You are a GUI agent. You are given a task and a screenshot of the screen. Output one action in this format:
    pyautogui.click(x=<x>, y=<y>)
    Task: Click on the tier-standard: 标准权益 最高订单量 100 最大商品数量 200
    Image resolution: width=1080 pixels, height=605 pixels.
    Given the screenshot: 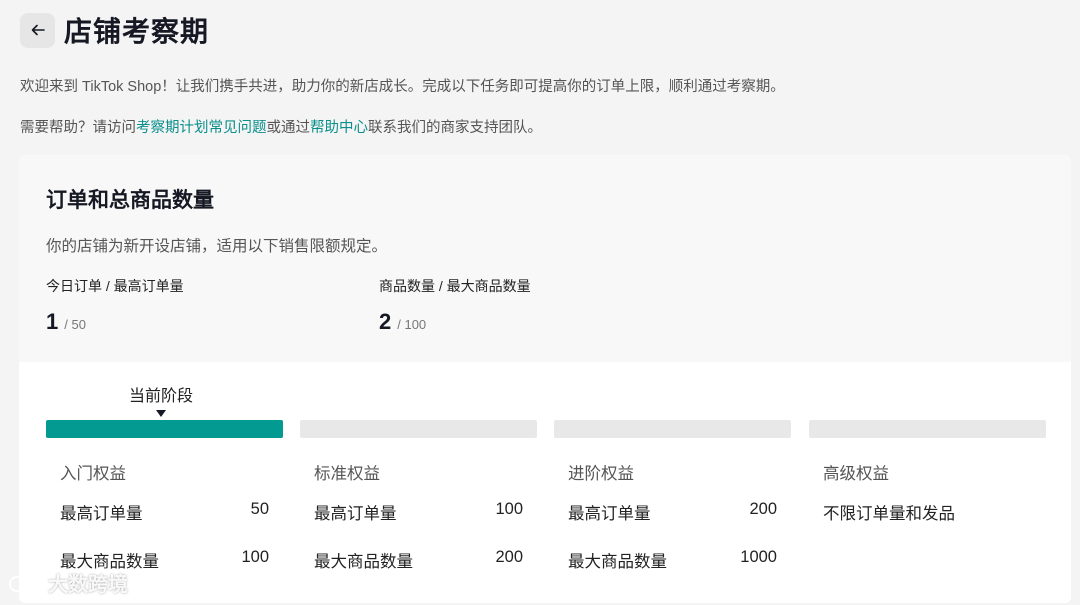 What is the action you would take?
    pyautogui.click(x=418, y=496)
    